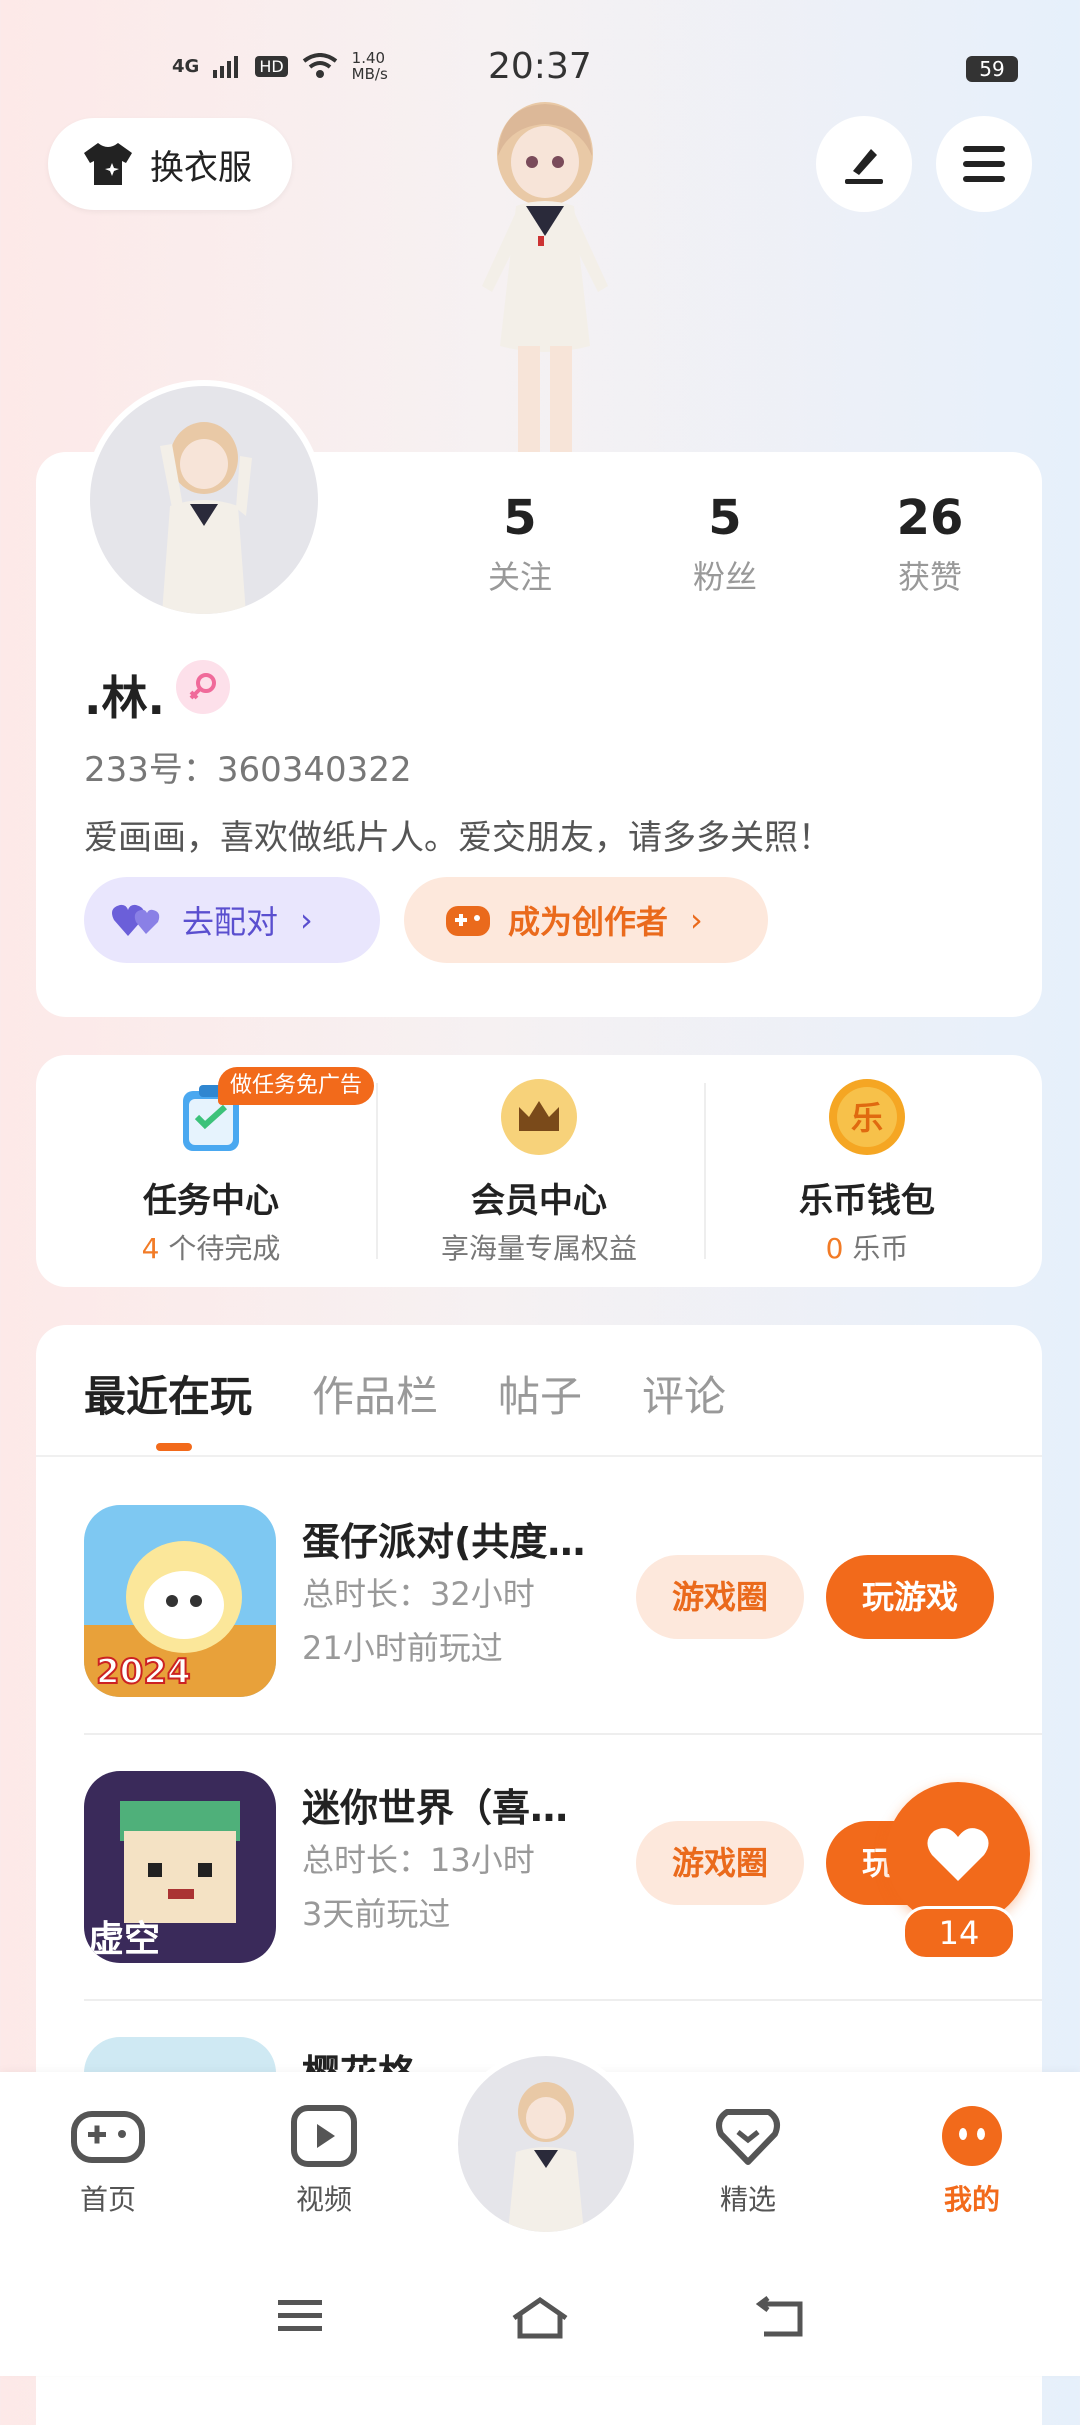 The height and width of the screenshot is (2425, 1080). I want to click on task-center-sub: 4 个待完成, so click(211, 1247).